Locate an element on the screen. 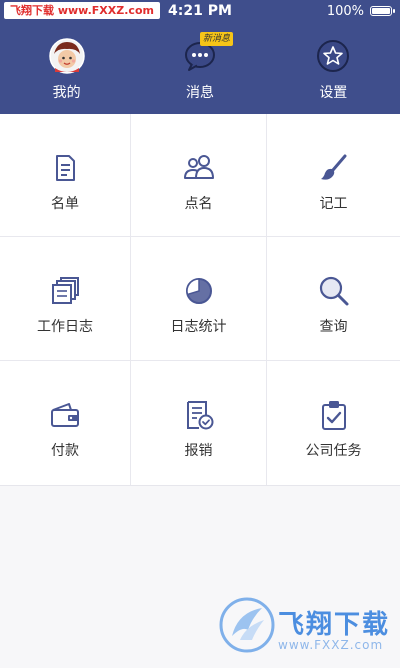 This screenshot has width=400, height=668. wallet-icon is located at coordinates (65, 415).